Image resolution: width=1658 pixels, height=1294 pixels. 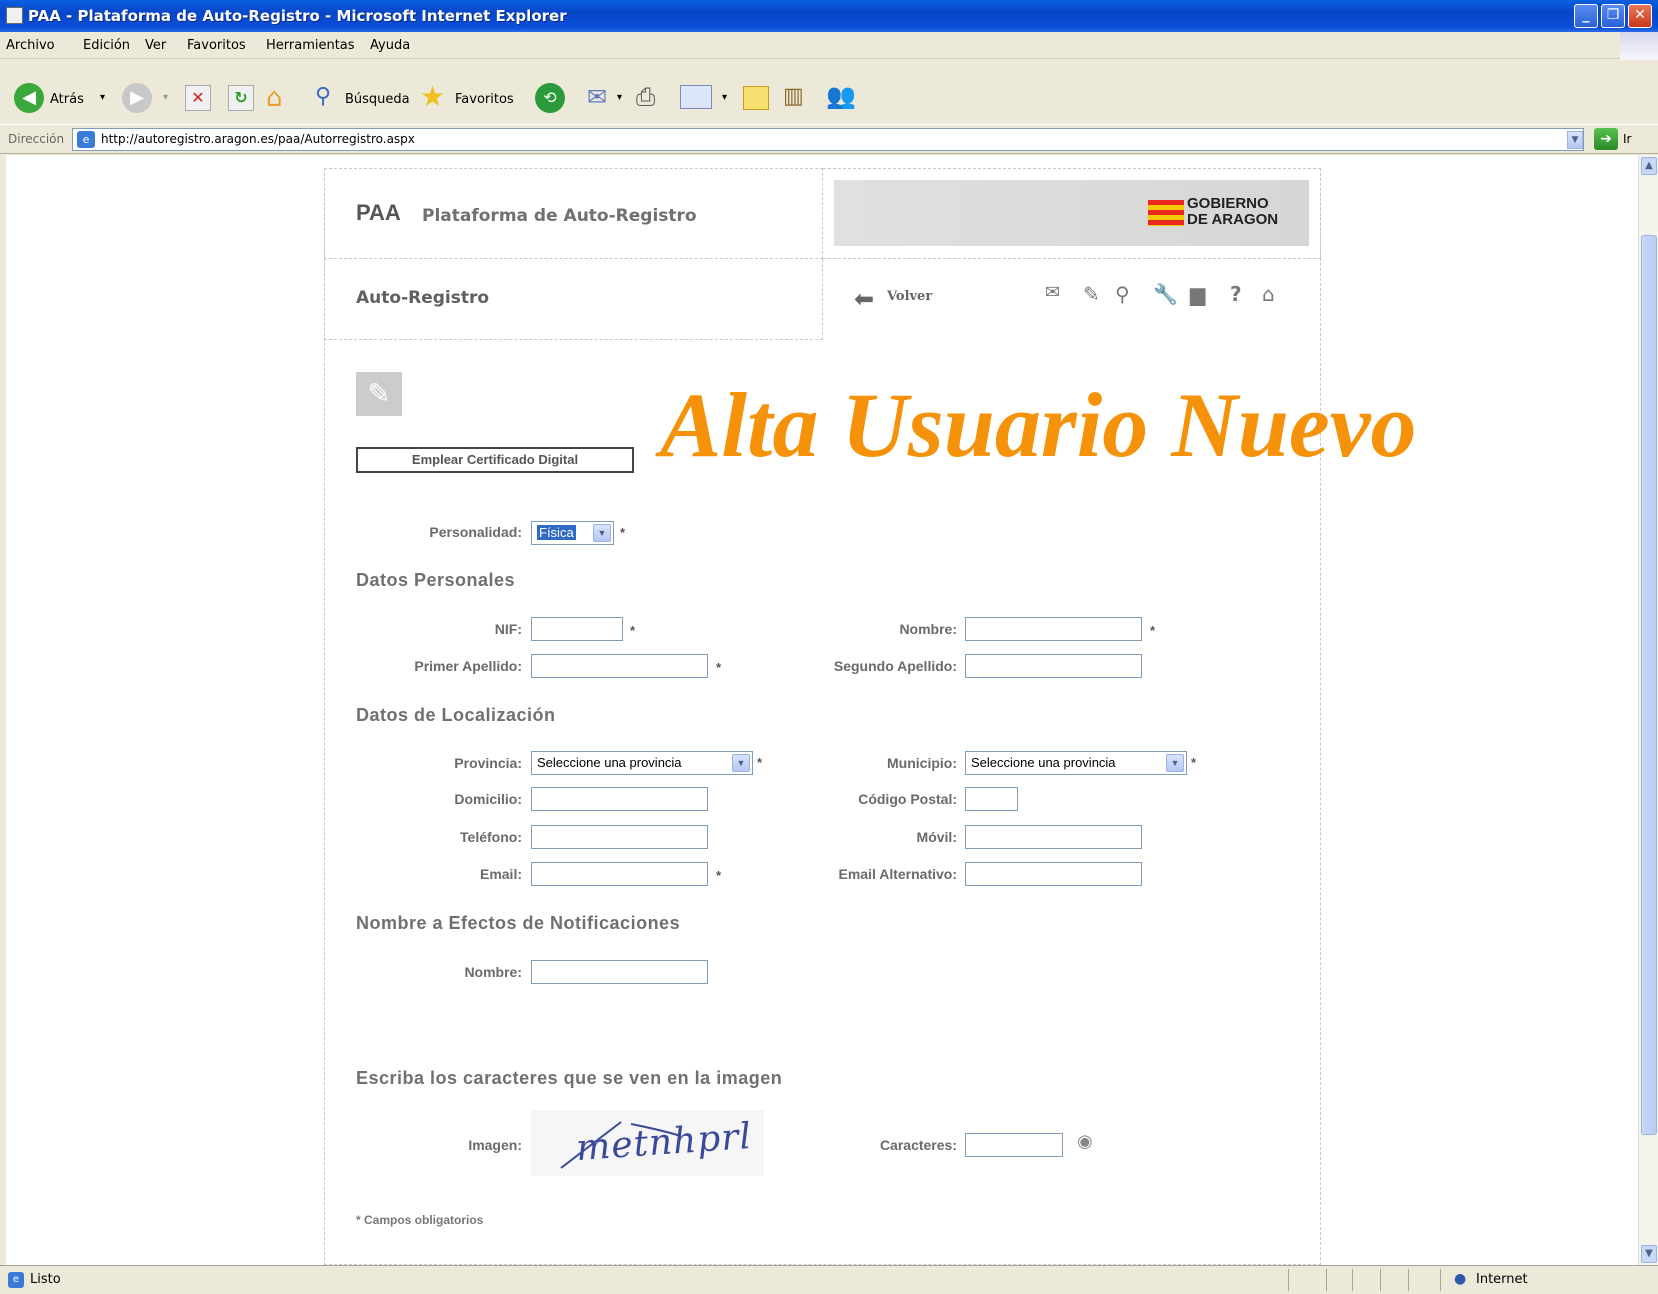 What do you see at coordinates (623, 532) in the screenshot?
I see `required-asterisk: *` at bounding box center [623, 532].